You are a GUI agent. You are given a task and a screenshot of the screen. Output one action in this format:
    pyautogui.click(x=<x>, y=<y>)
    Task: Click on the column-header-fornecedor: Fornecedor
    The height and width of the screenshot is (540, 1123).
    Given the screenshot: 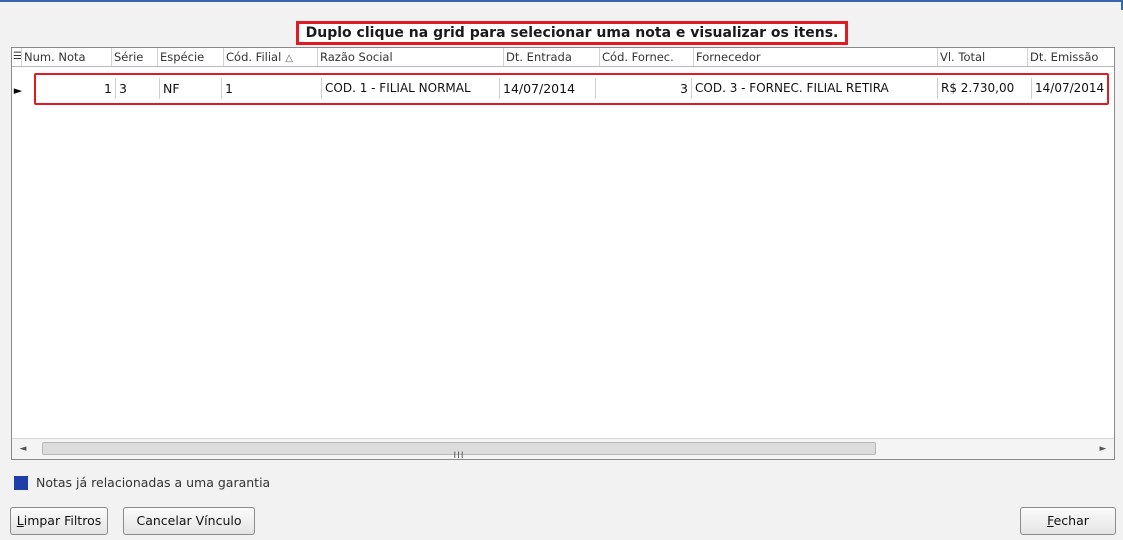 What is the action you would take?
    pyautogui.click(x=816, y=57)
    